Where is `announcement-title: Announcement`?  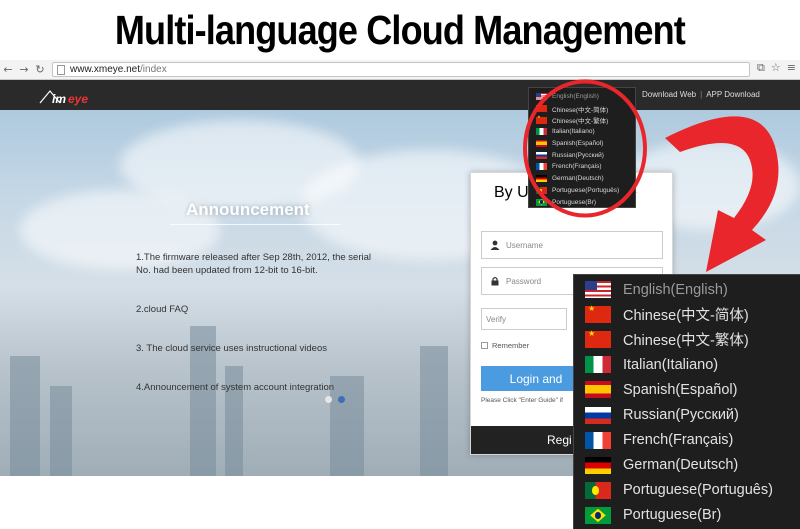
announcement-title: Announcement is located at coordinates (248, 209).